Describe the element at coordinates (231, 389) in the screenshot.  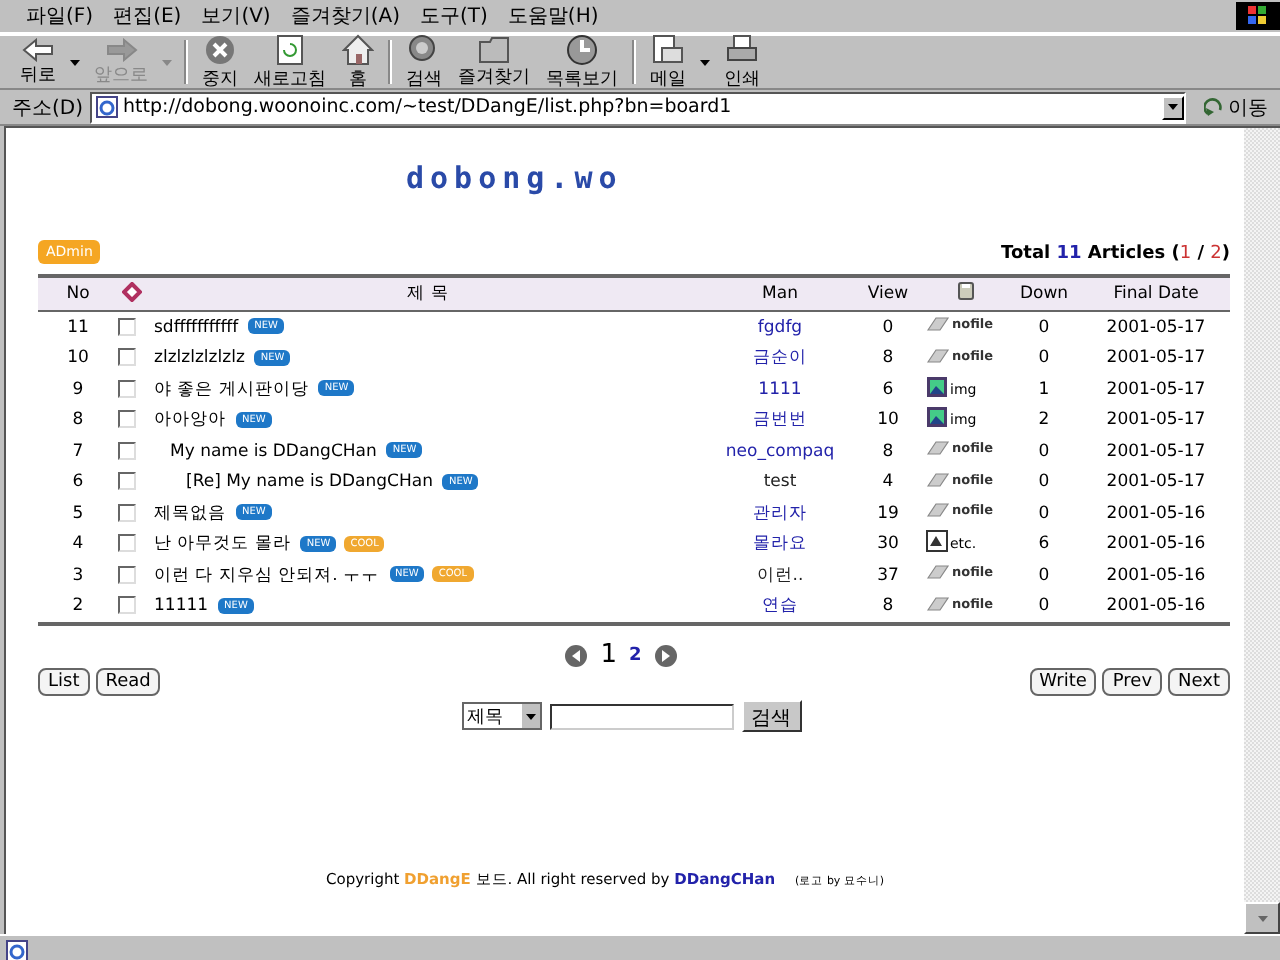
I see `post-title-link: 야 좋은 게시판이당` at that location.